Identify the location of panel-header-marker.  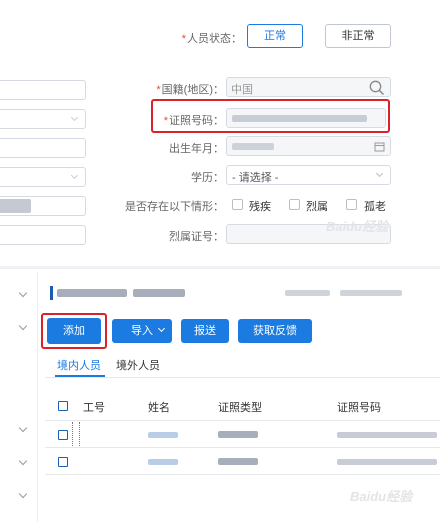
(51, 293).